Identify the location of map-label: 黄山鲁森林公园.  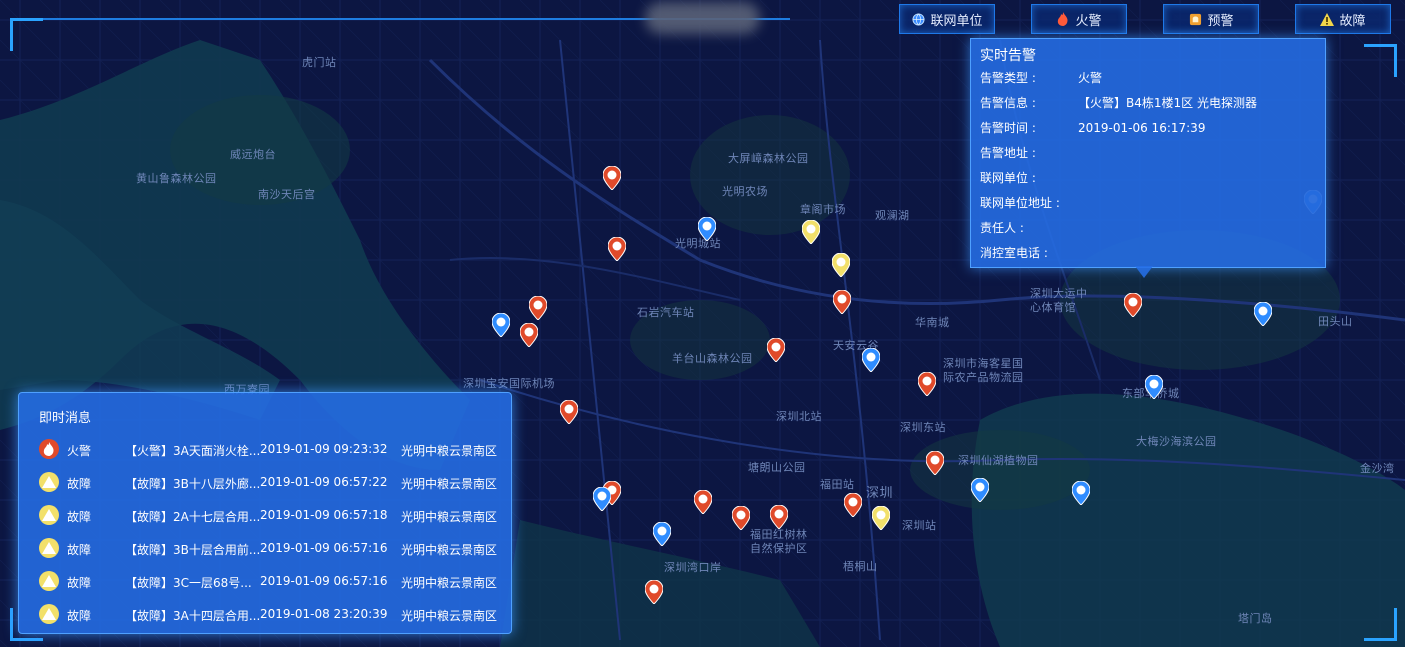
(176, 178).